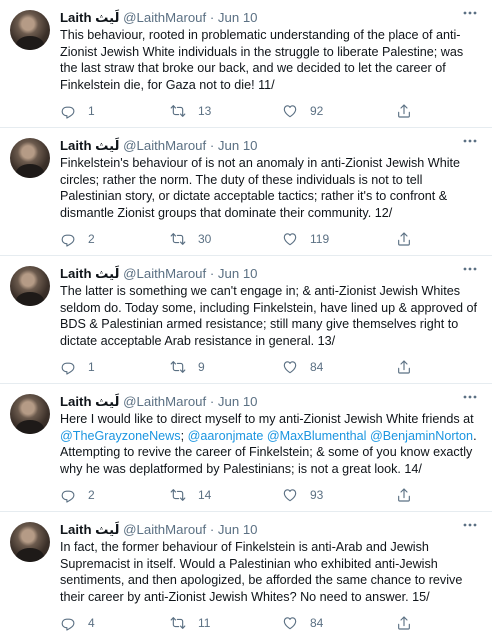 Image resolution: width=492 pixels, height=642 pixels. What do you see at coordinates (270, 367) in the screenshot?
I see `tweet-actions: 1 9 84` at bounding box center [270, 367].